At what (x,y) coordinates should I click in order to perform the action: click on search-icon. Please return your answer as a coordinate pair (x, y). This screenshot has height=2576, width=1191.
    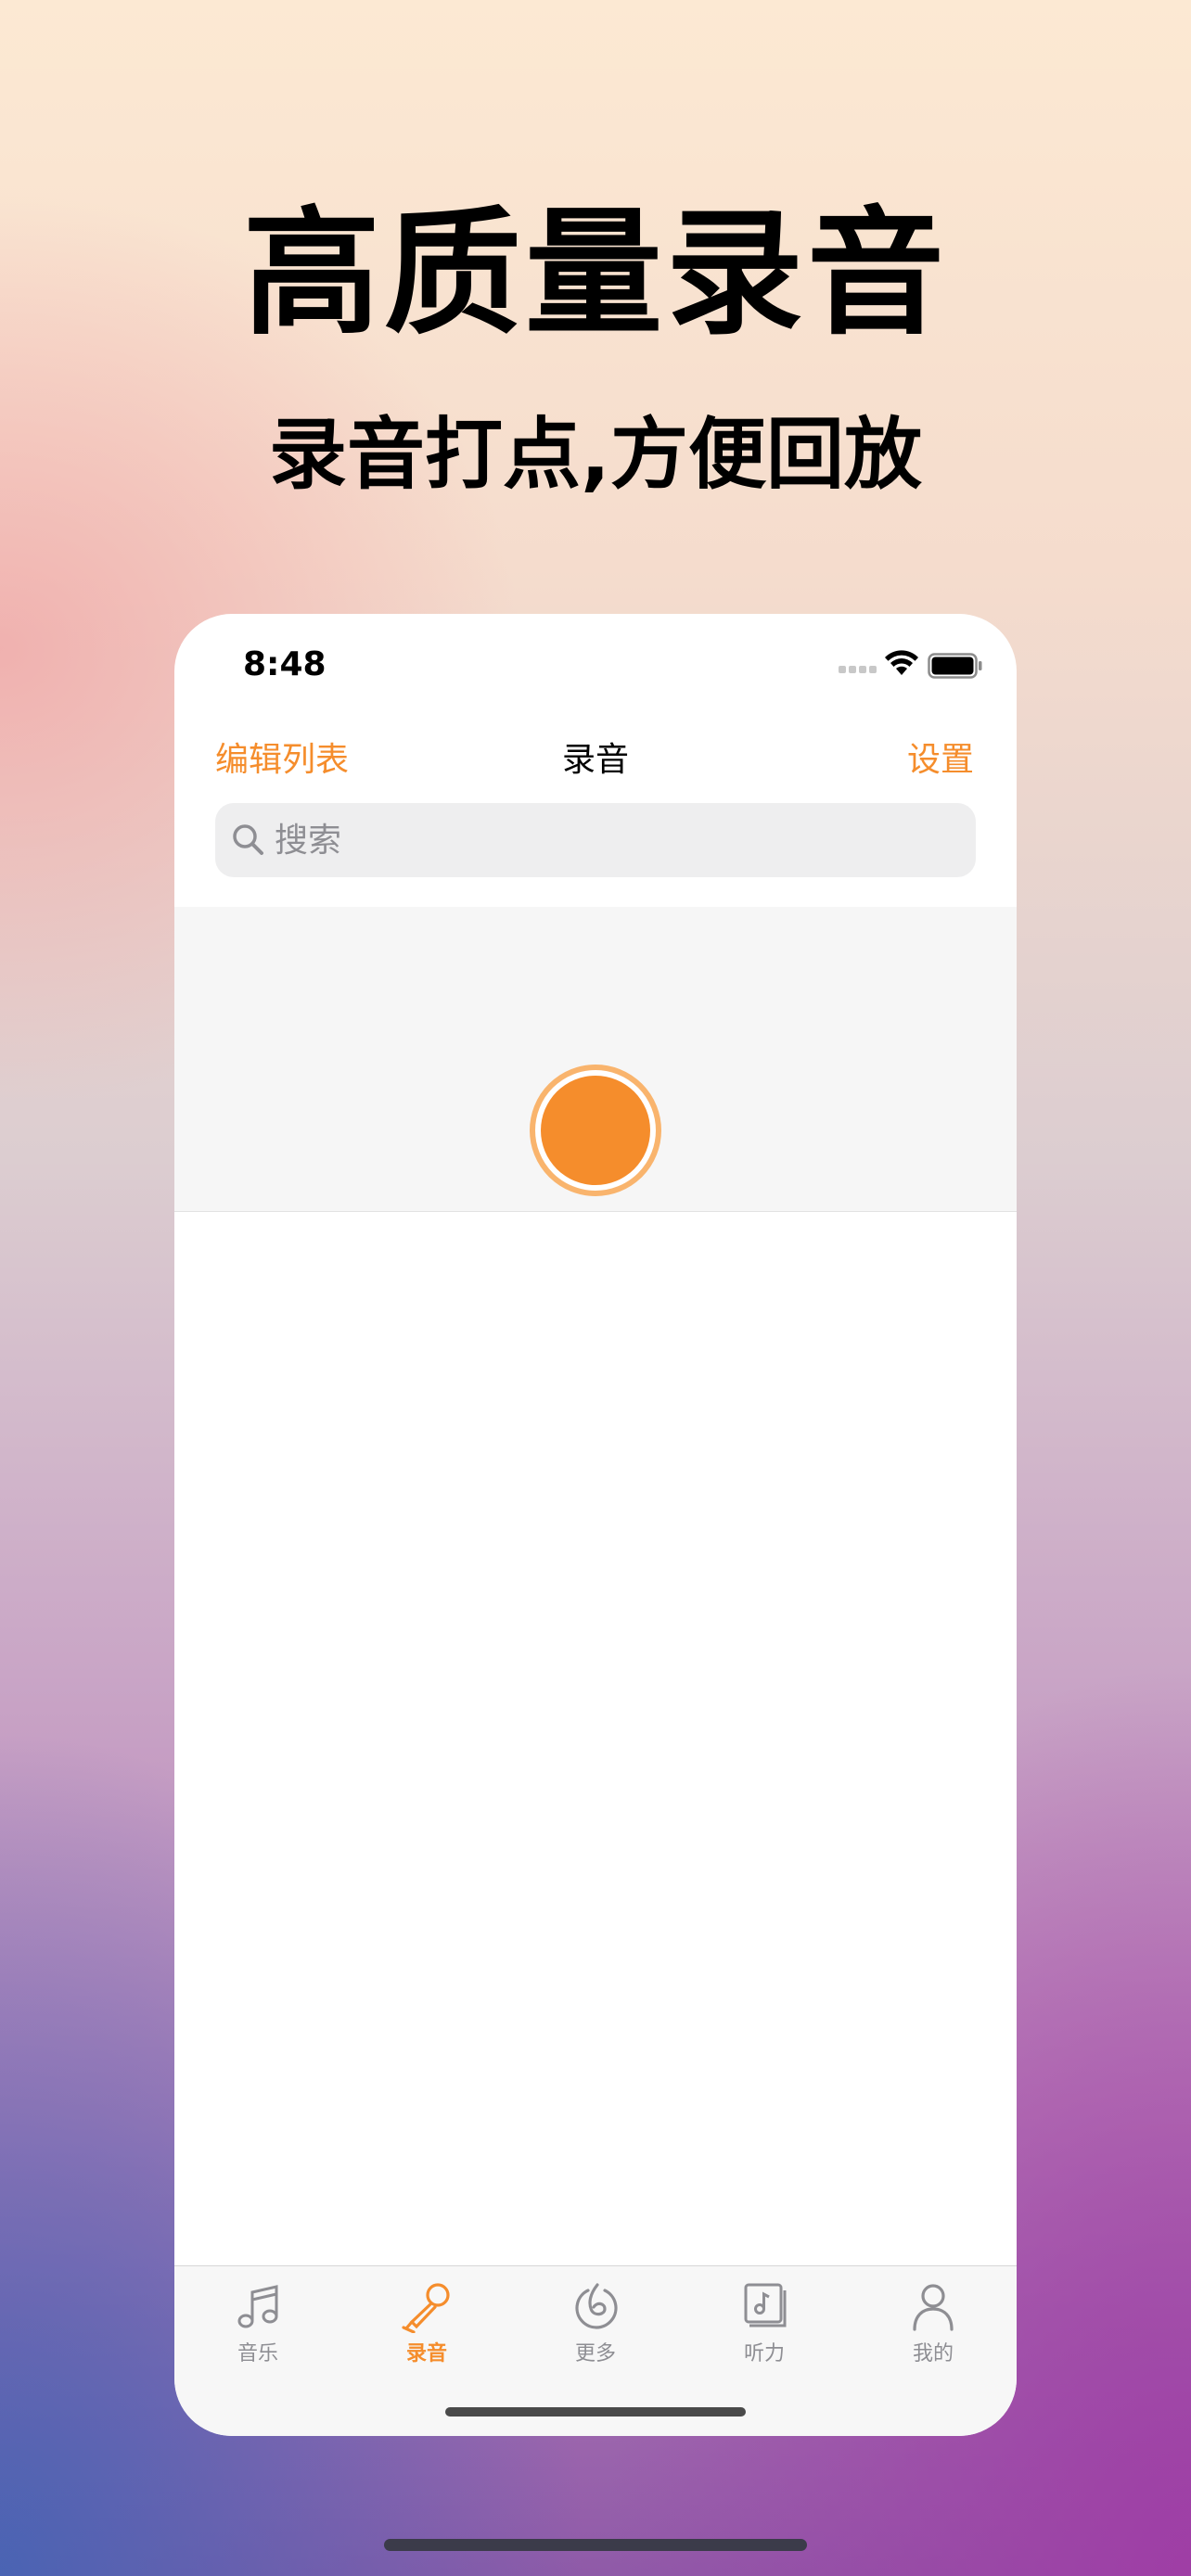
    Looking at the image, I should click on (248, 839).